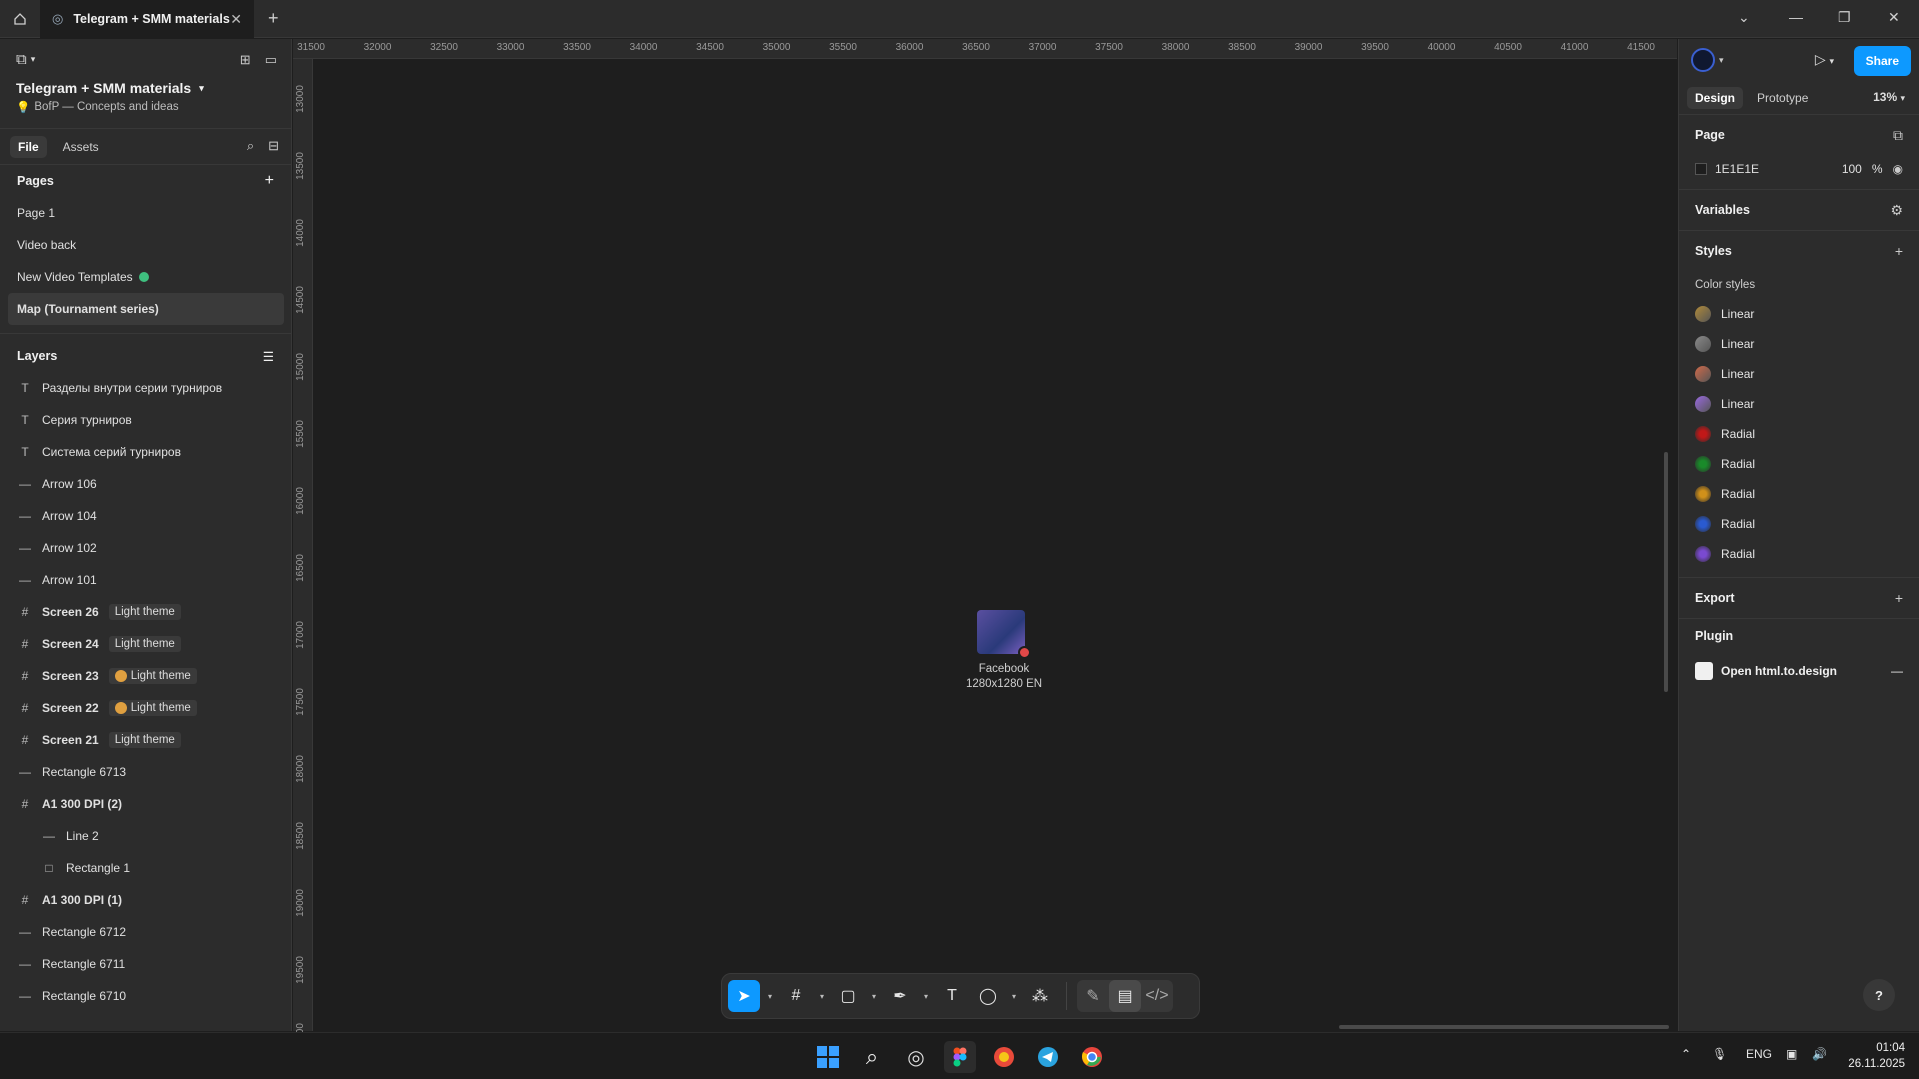 The image size is (1919, 1079). Describe the element at coordinates (1819, 1054) in the screenshot. I see `volume-icon: 🔊` at that location.